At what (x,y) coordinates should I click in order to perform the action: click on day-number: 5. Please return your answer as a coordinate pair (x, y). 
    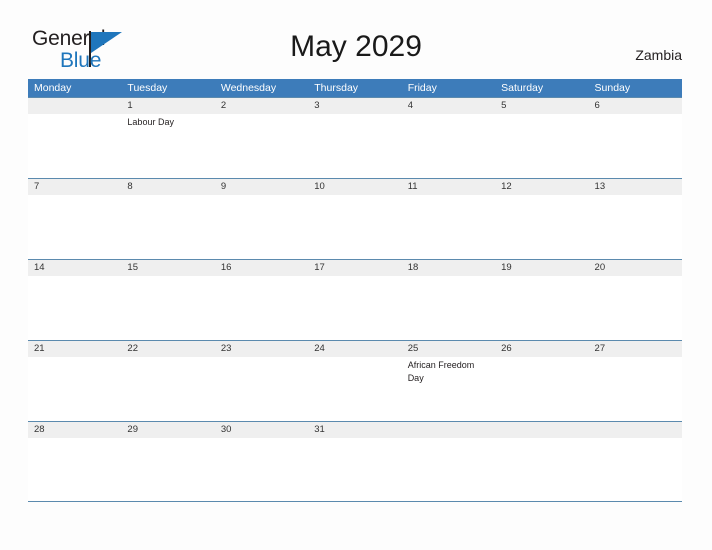
    Looking at the image, I should click on (541, 106).